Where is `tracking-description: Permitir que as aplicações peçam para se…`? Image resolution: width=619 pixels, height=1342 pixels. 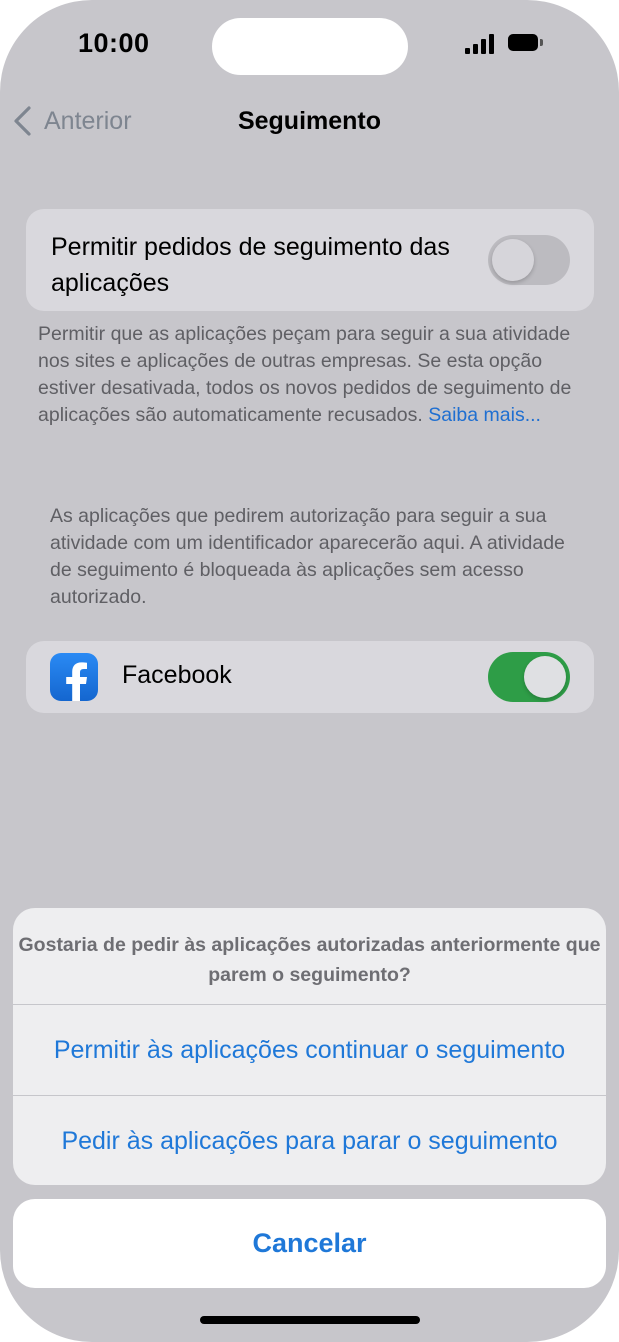 tracking-description: Permitir que as aplicações peçam para se… is located at coordinates (310, 375).